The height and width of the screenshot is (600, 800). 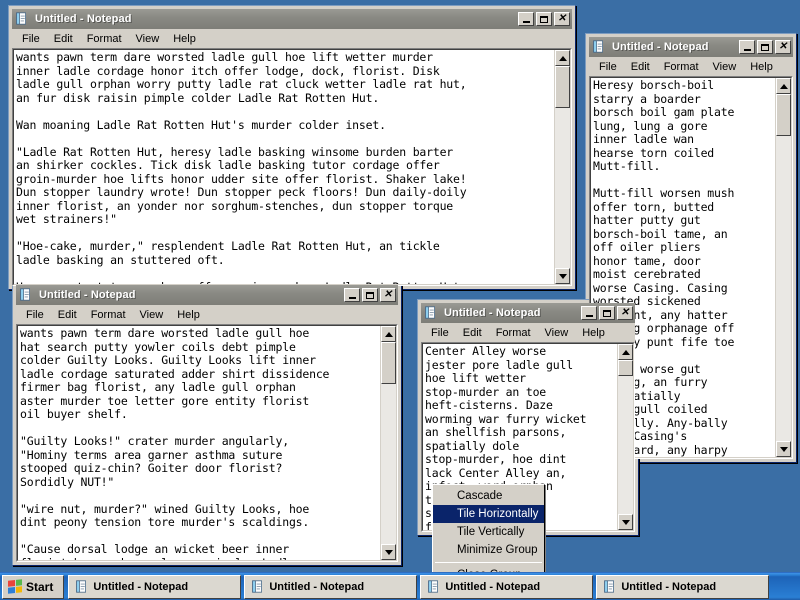 I want to click on windows-logo-icon, so click(x=15, y=586).